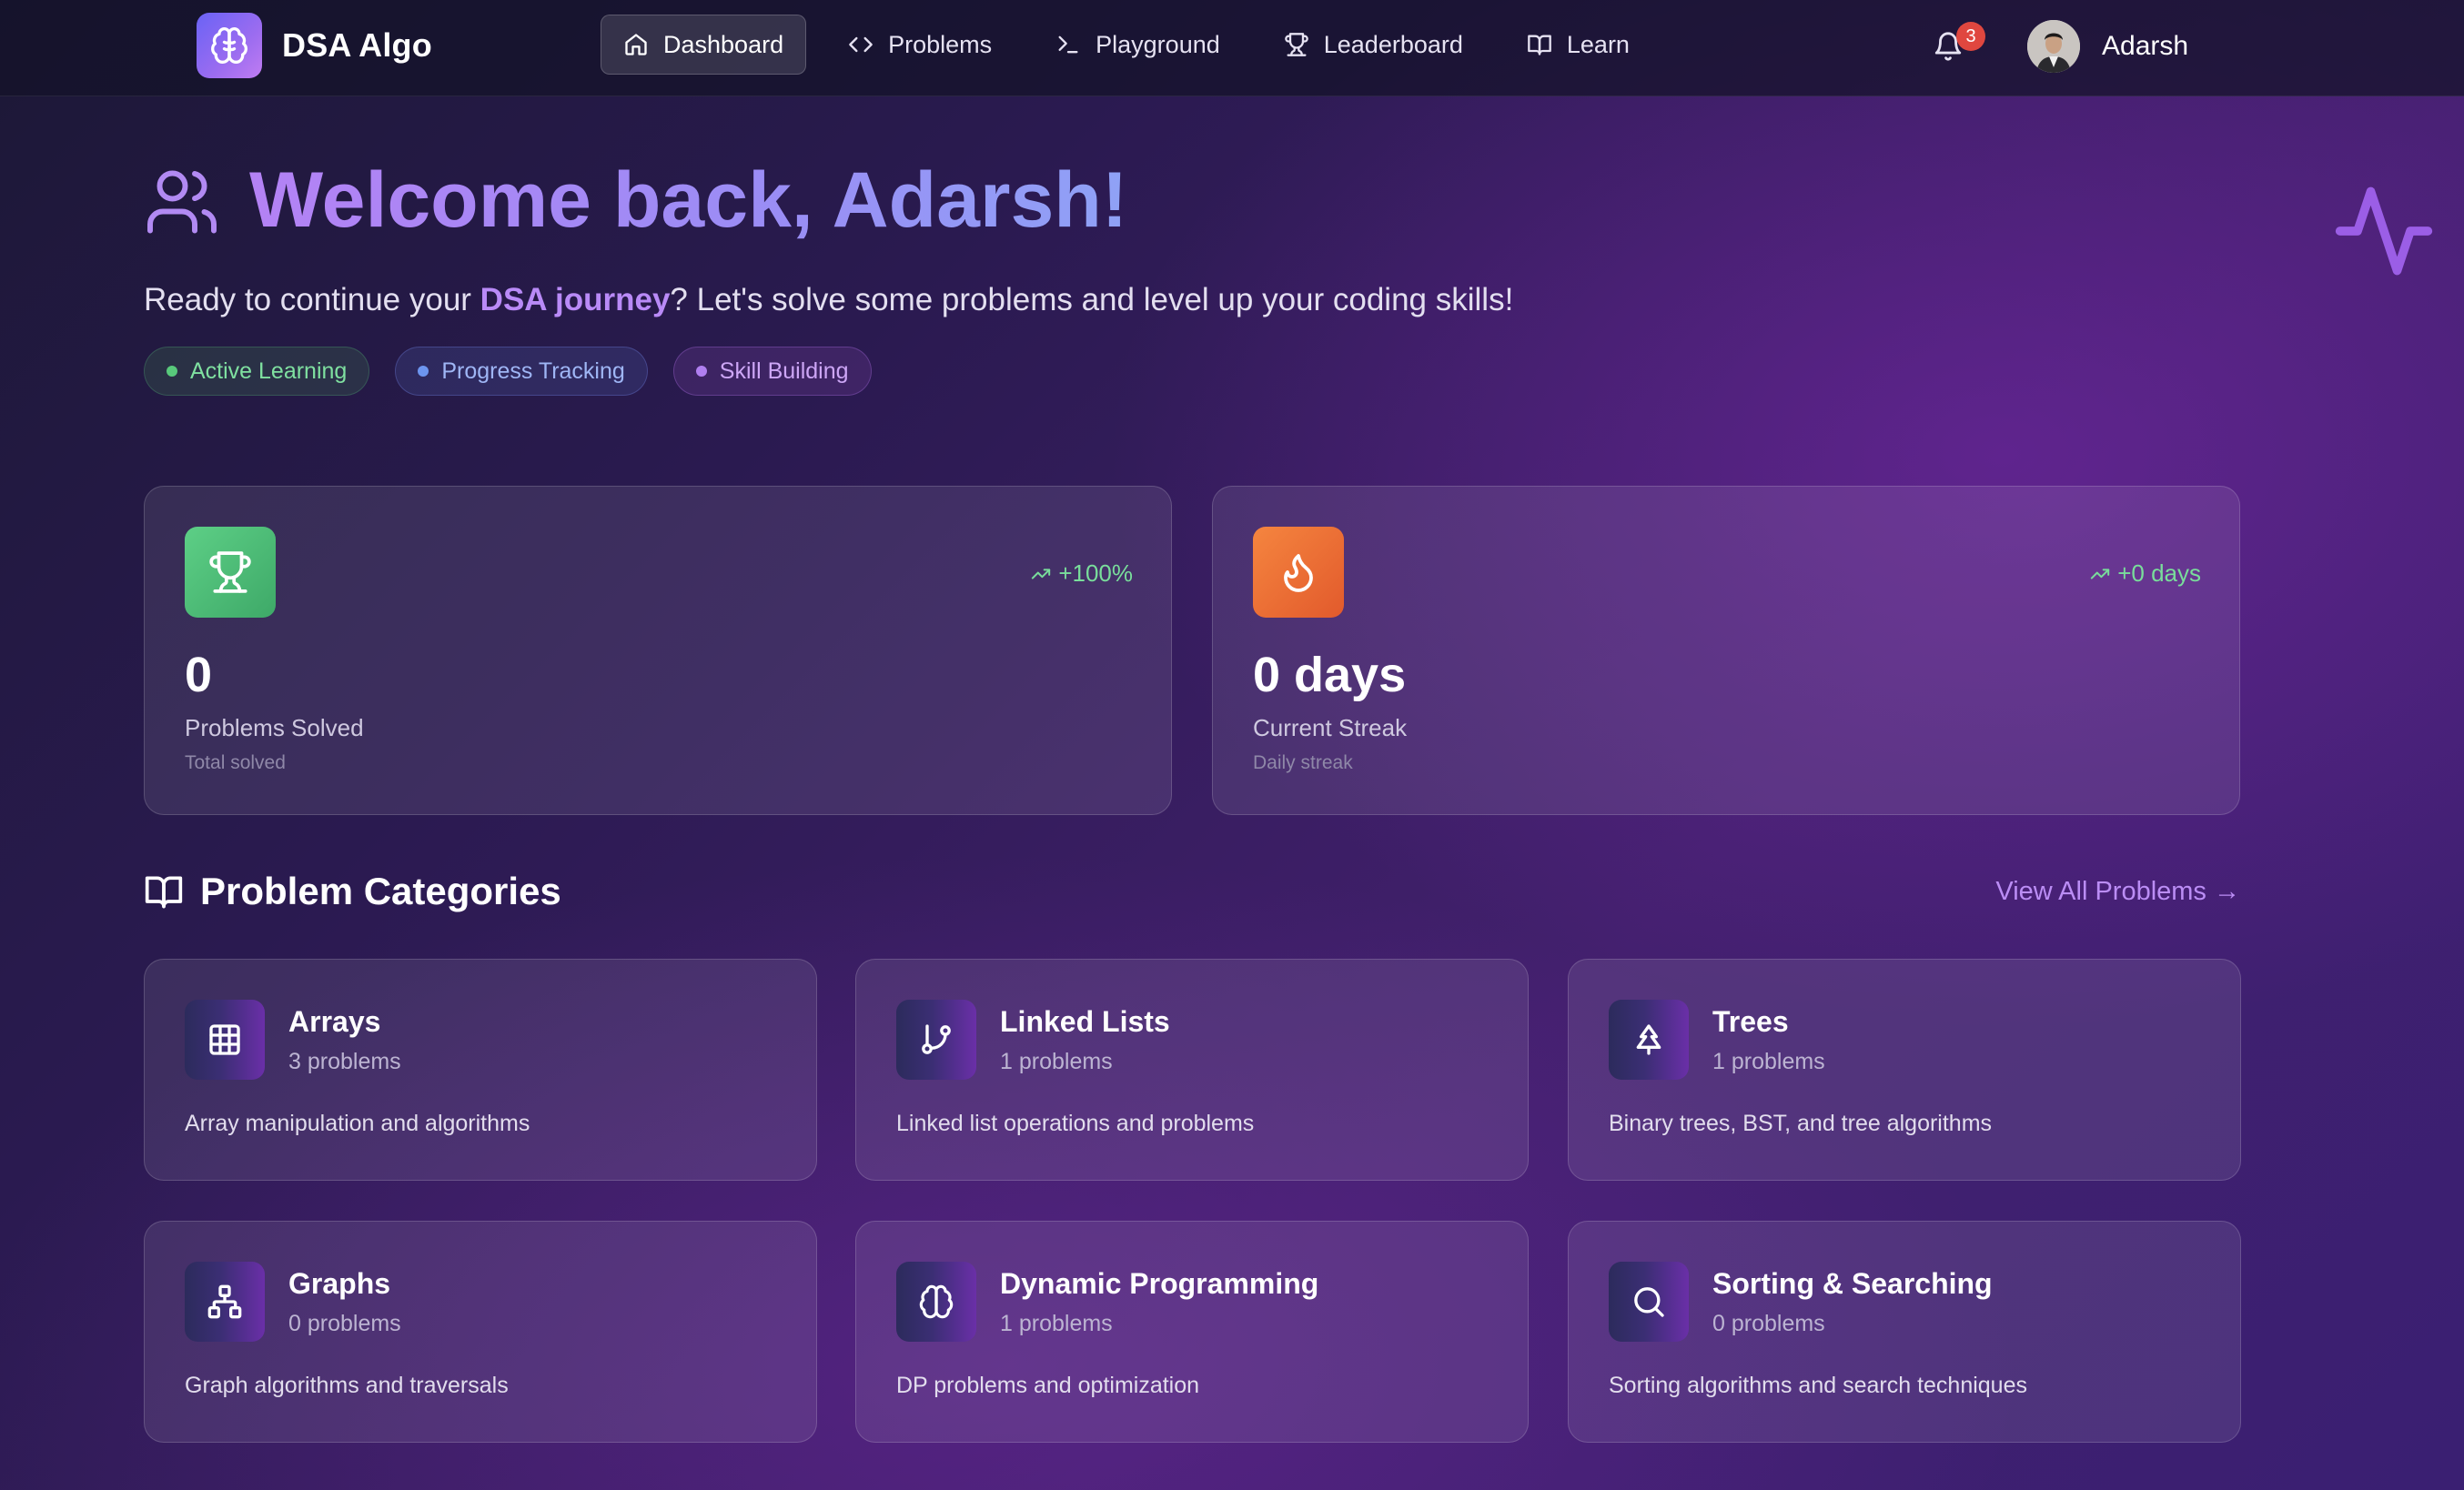 The image size is (2464, 1490). Describe the element at coordinates (636, 44) in the screenshot. I see `home-icon` at that location.